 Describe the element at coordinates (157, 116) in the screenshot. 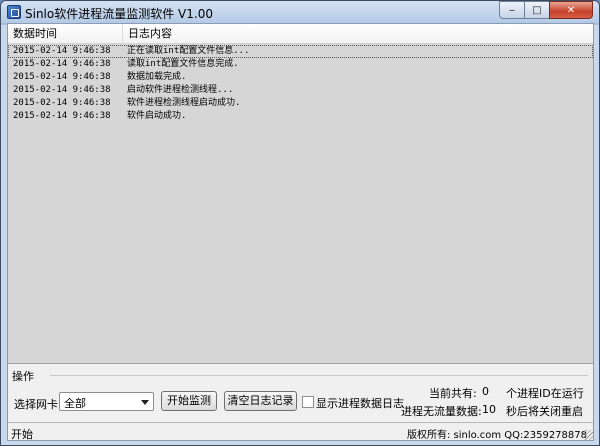

I see `log-row-message: 软件启动成功.` at that location.